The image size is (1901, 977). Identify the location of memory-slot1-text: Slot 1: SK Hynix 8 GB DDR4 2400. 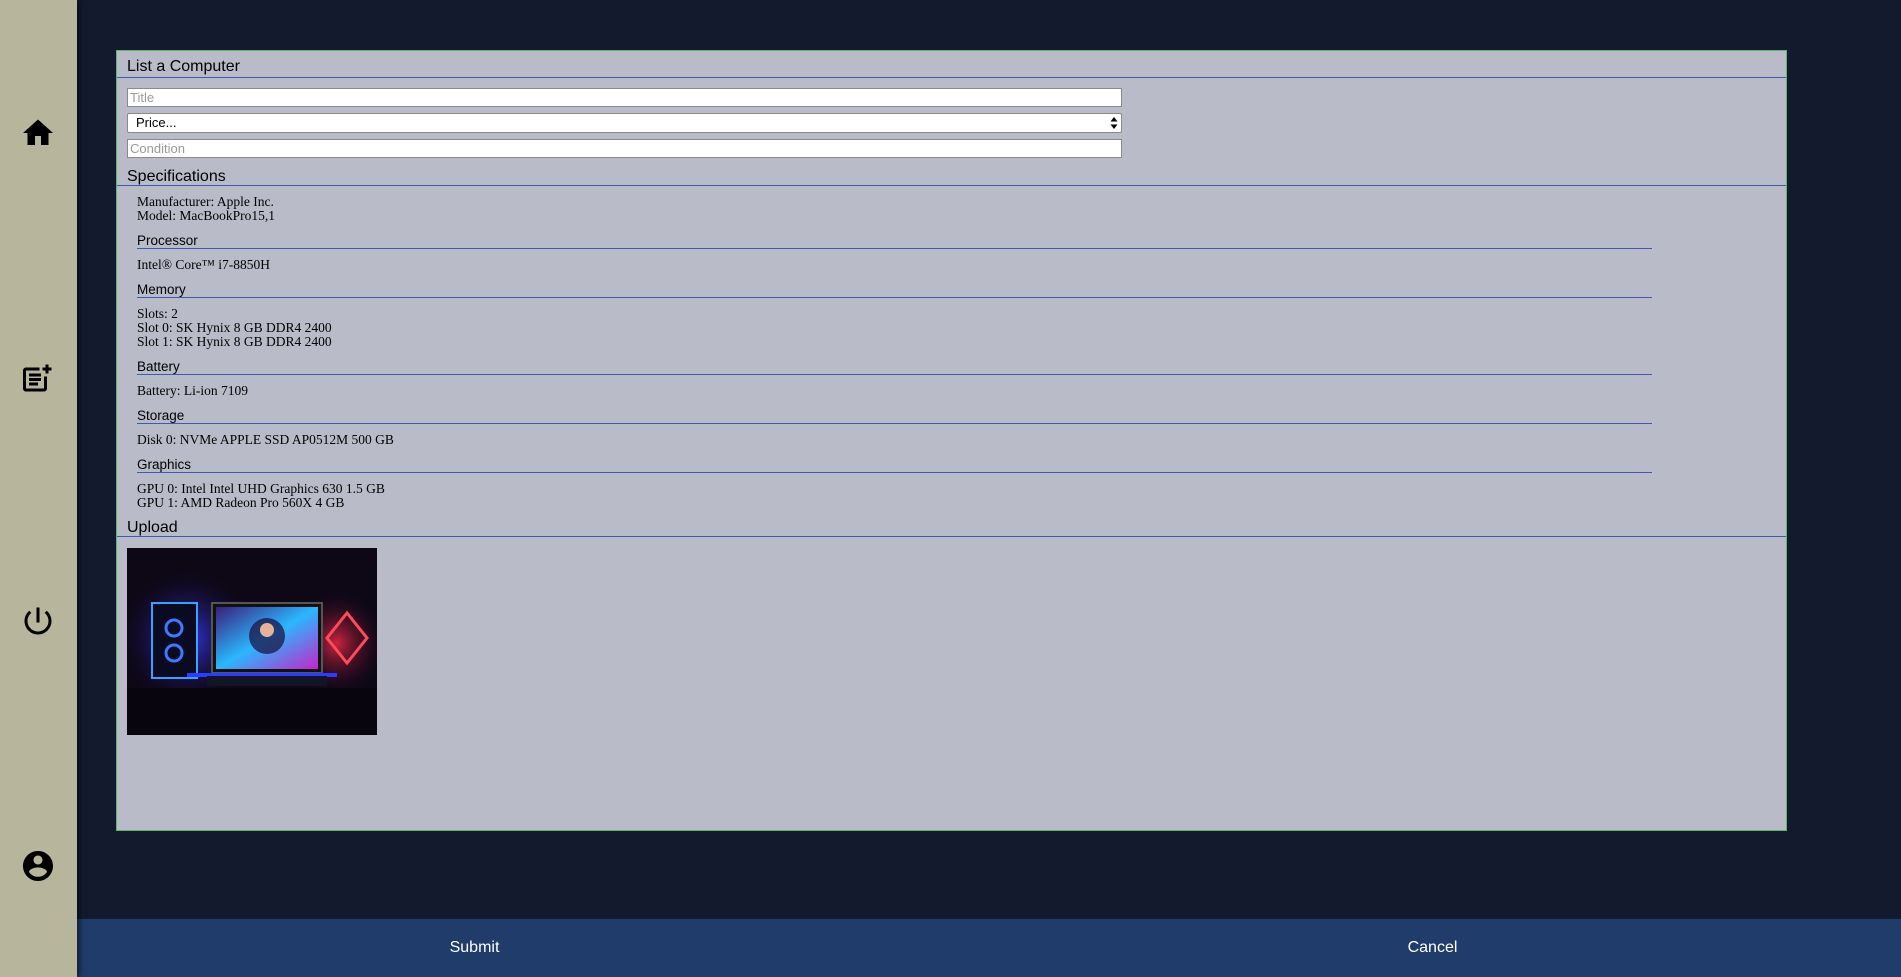
(234, 341).